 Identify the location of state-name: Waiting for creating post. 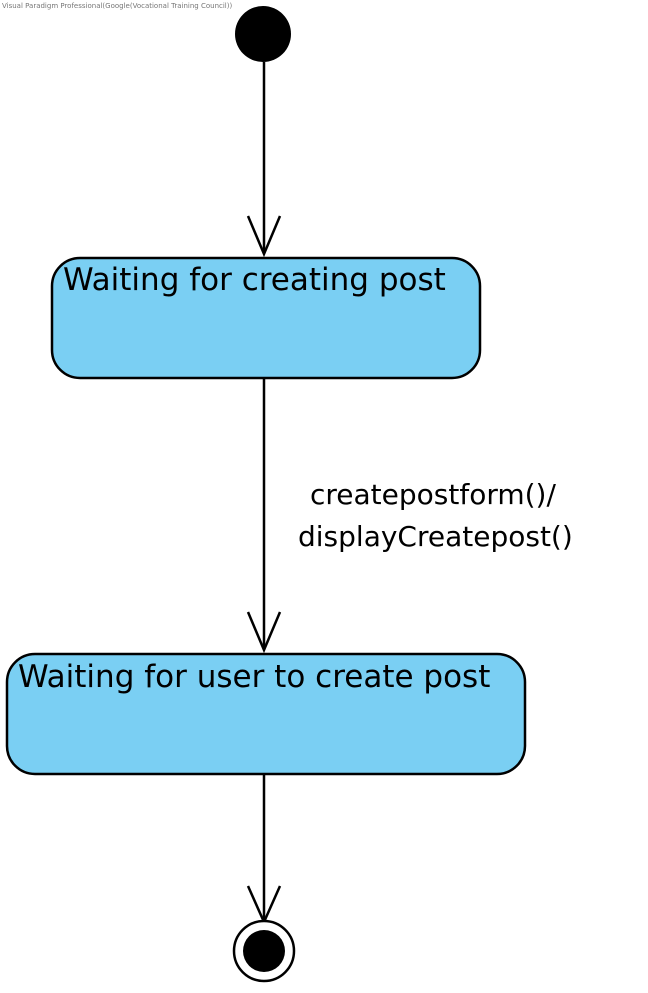
(254, 280).